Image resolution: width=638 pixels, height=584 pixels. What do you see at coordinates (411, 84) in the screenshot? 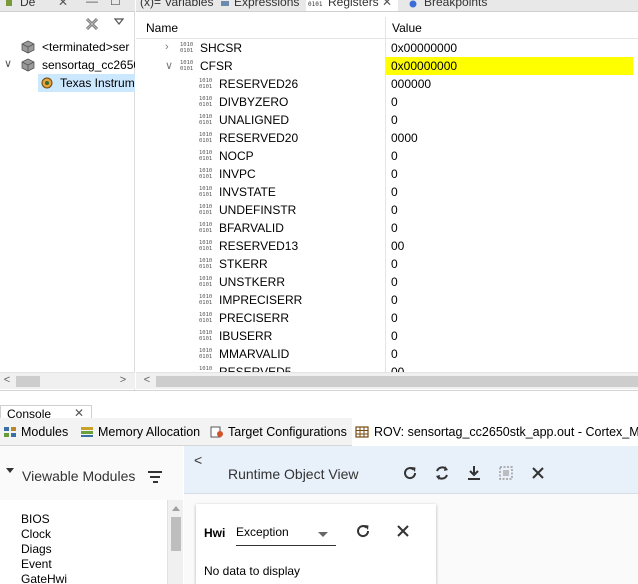
I see `register-value: 000000` at bounding box center [411, 84].